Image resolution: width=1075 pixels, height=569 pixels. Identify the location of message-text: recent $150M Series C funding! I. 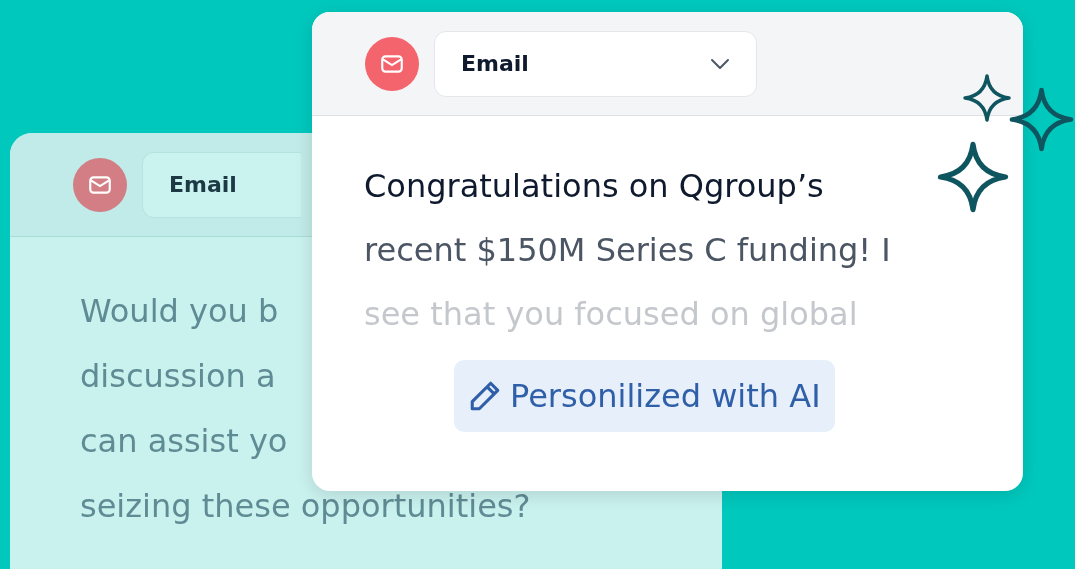
(627, 250).